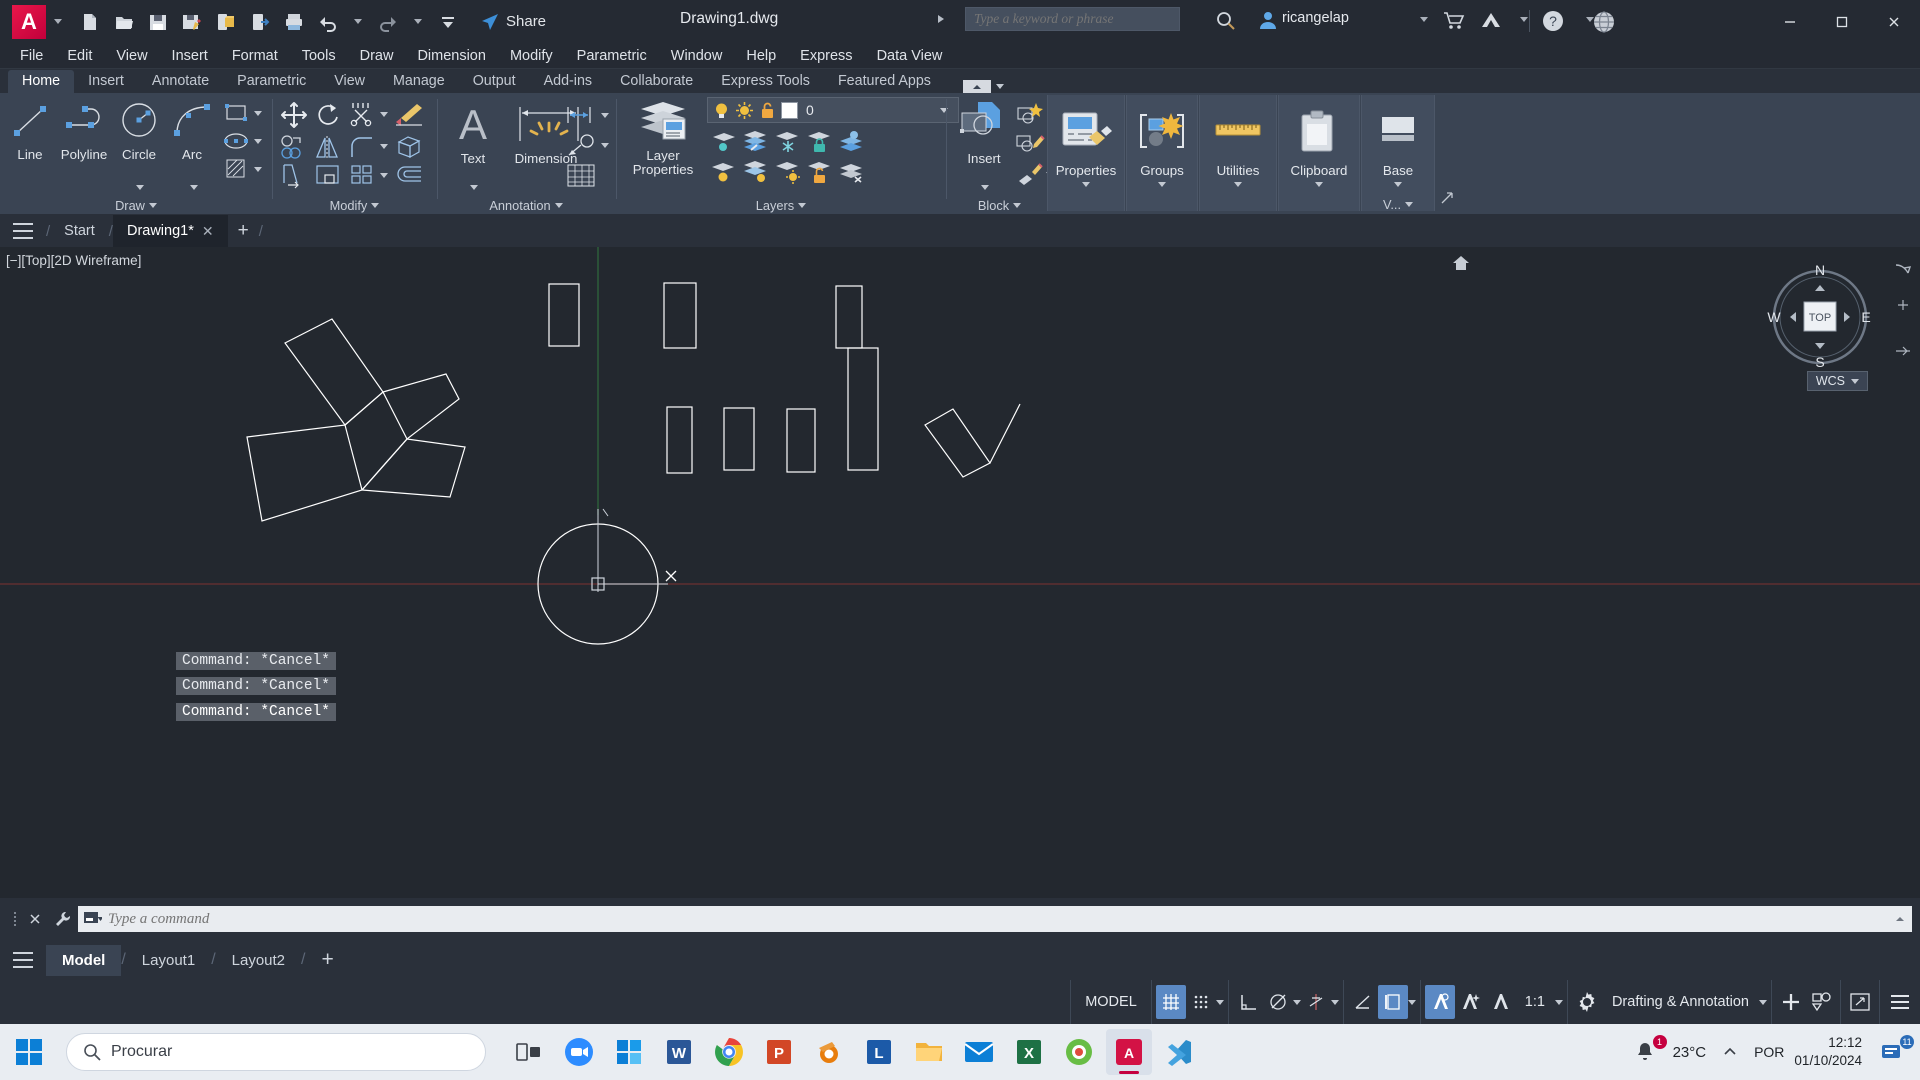 This screenshot has height=1080, width=1920. What do you see at coordinates (1855, 381) in the screenshot?
I see `wcs-chevron-down-icon` at bounding box center [1855, 381].